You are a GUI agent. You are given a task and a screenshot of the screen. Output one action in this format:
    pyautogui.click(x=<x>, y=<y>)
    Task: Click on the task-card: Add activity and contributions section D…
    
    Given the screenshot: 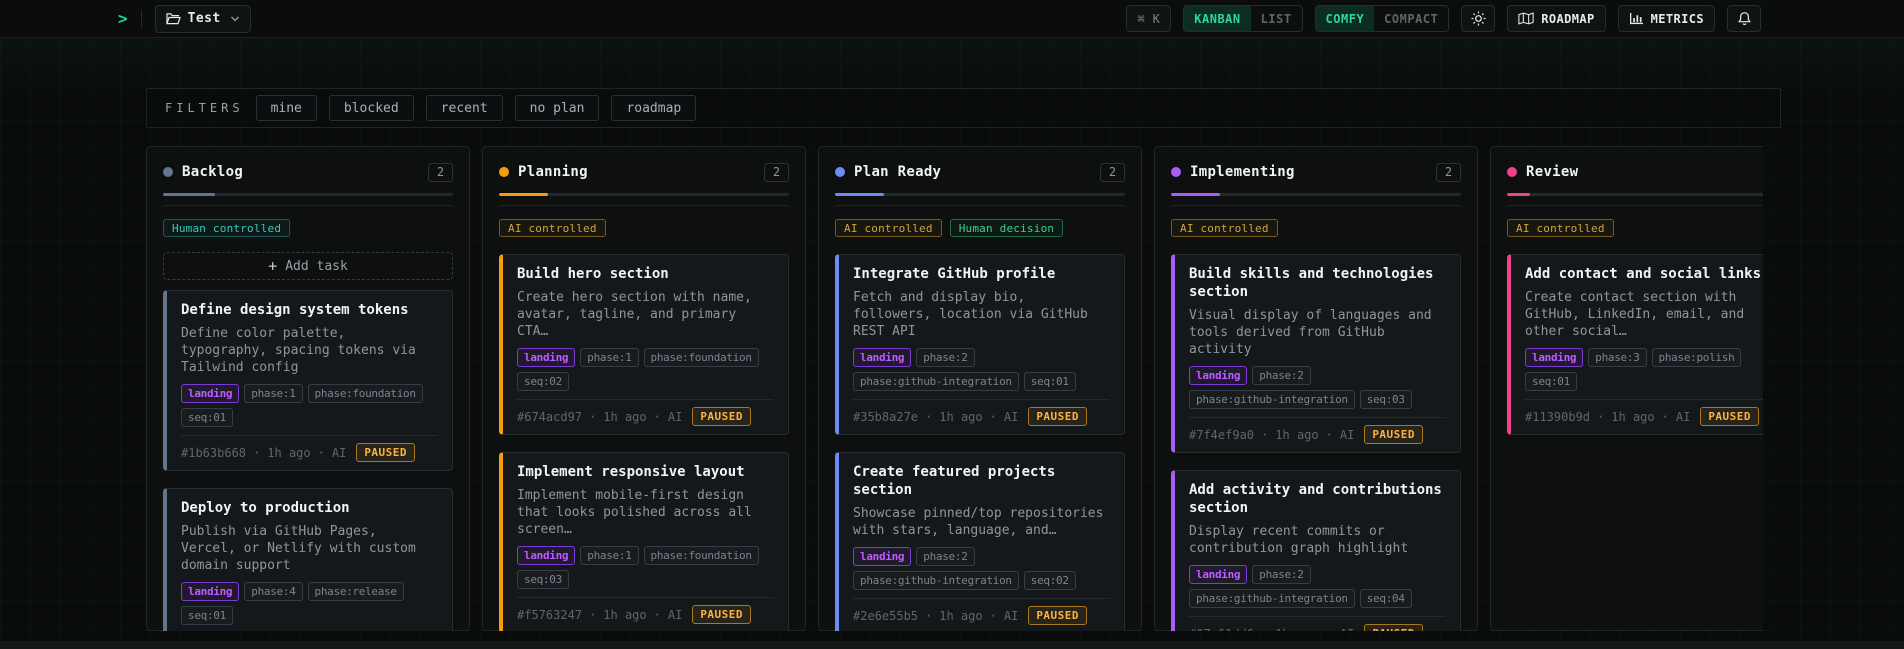 What is the action you would take?
    pyautogui.click(x=1316, y=550)
    